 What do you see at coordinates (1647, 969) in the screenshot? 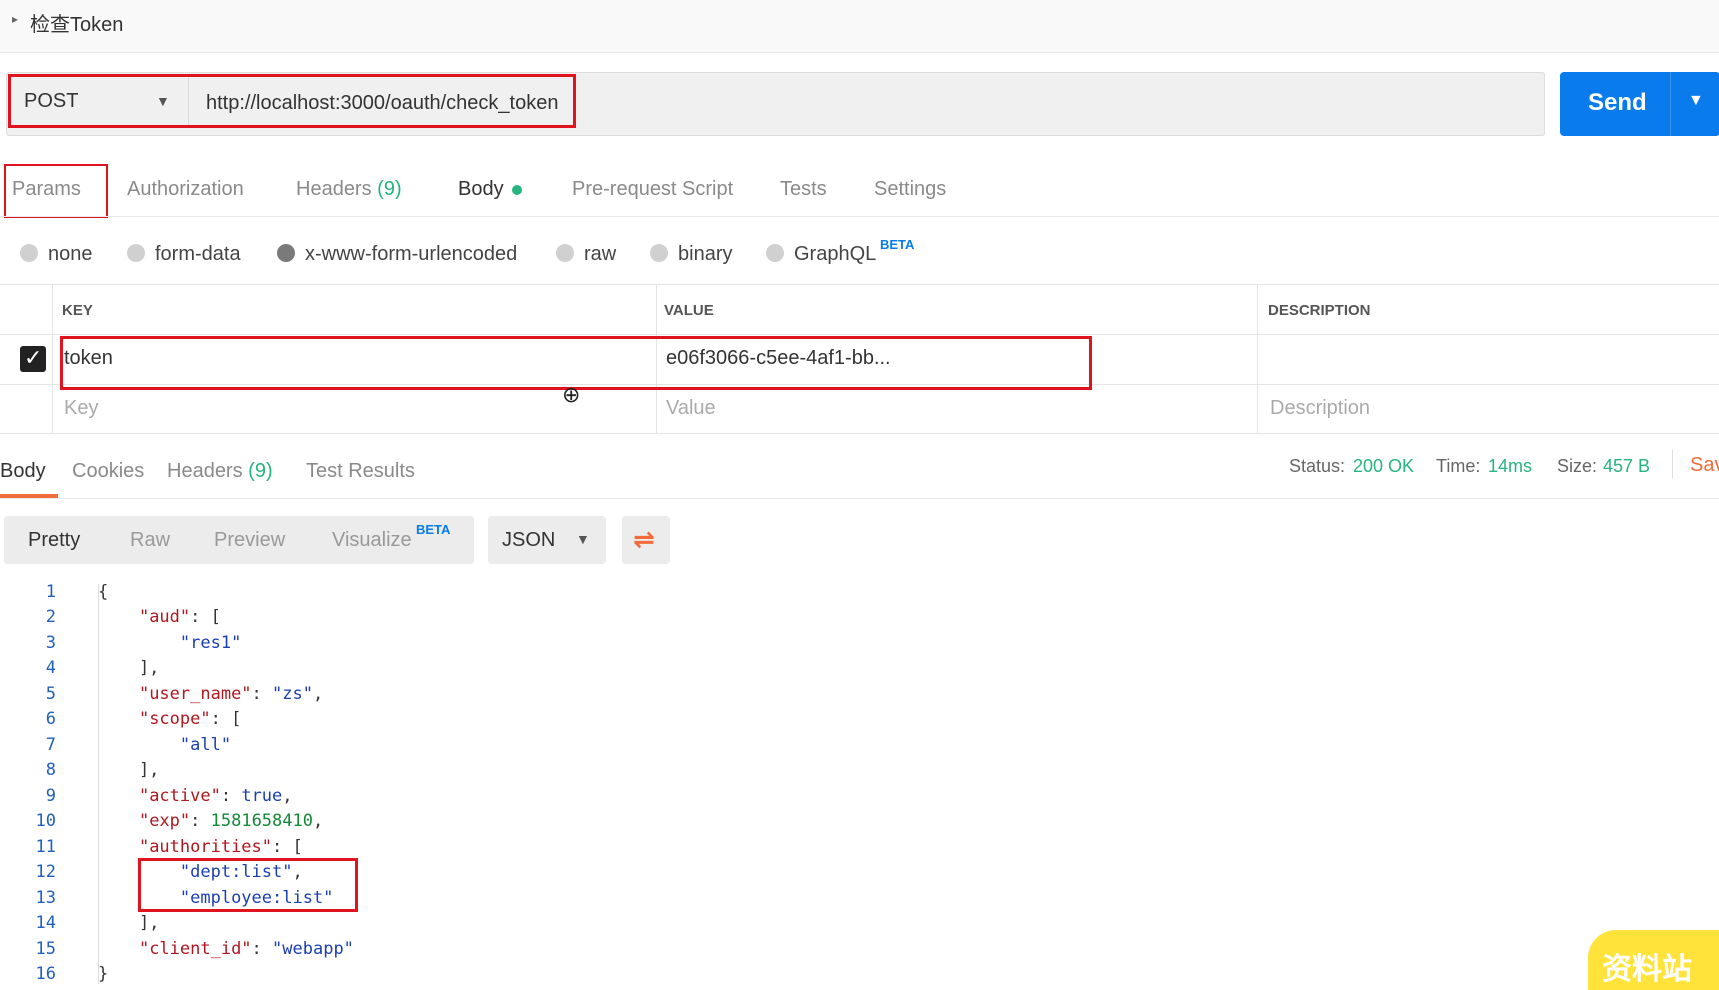
I see `watermark-text: 资料站` at bounding box center [1647, 969].